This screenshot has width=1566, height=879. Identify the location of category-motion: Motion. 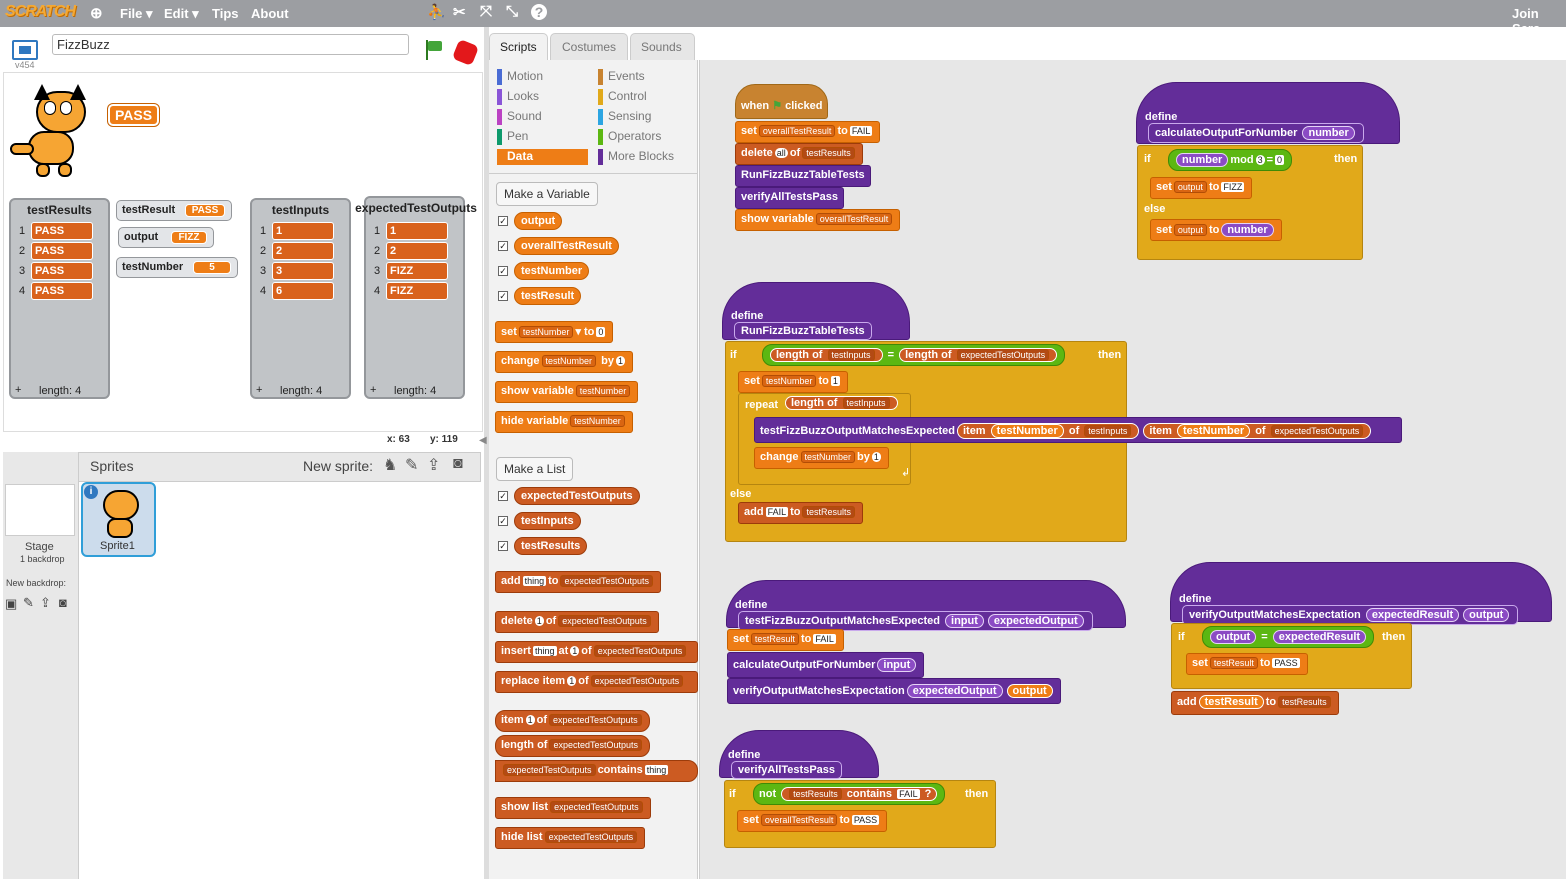
(520, 77).